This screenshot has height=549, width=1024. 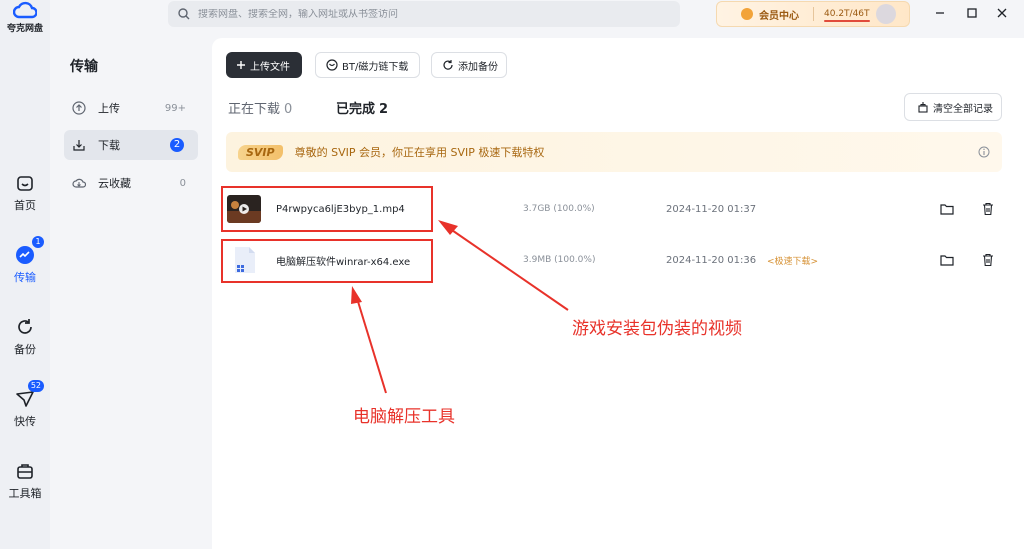 What do you see at coordinates (404, 417) in the screenshot?
I see `annotation-tool-note: 电脑解压工具` at bounding box center [404, 417].